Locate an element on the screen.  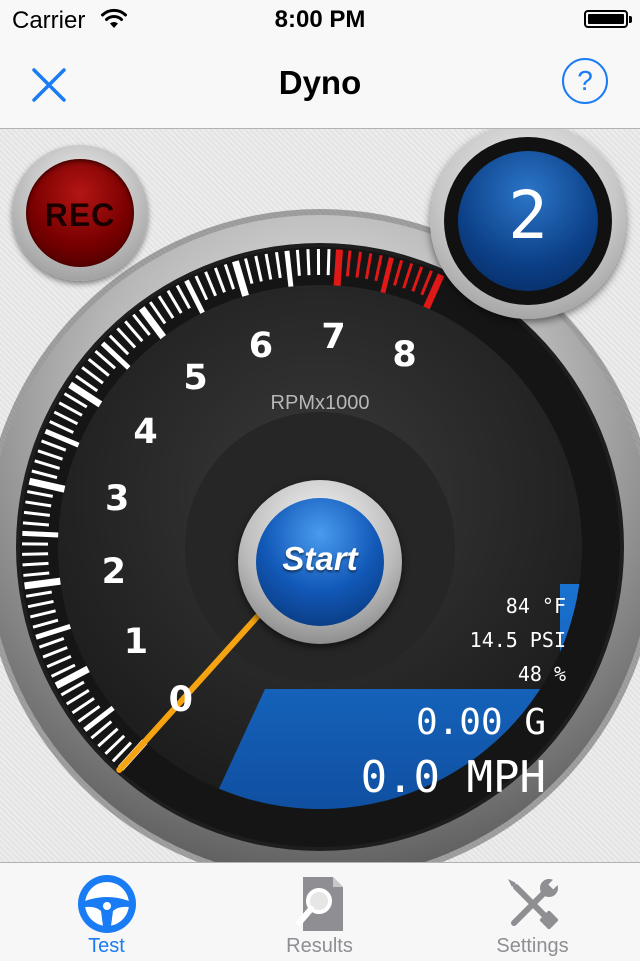
rpm-unit-label: RPMx1000 is located at coordinates (320, 403).